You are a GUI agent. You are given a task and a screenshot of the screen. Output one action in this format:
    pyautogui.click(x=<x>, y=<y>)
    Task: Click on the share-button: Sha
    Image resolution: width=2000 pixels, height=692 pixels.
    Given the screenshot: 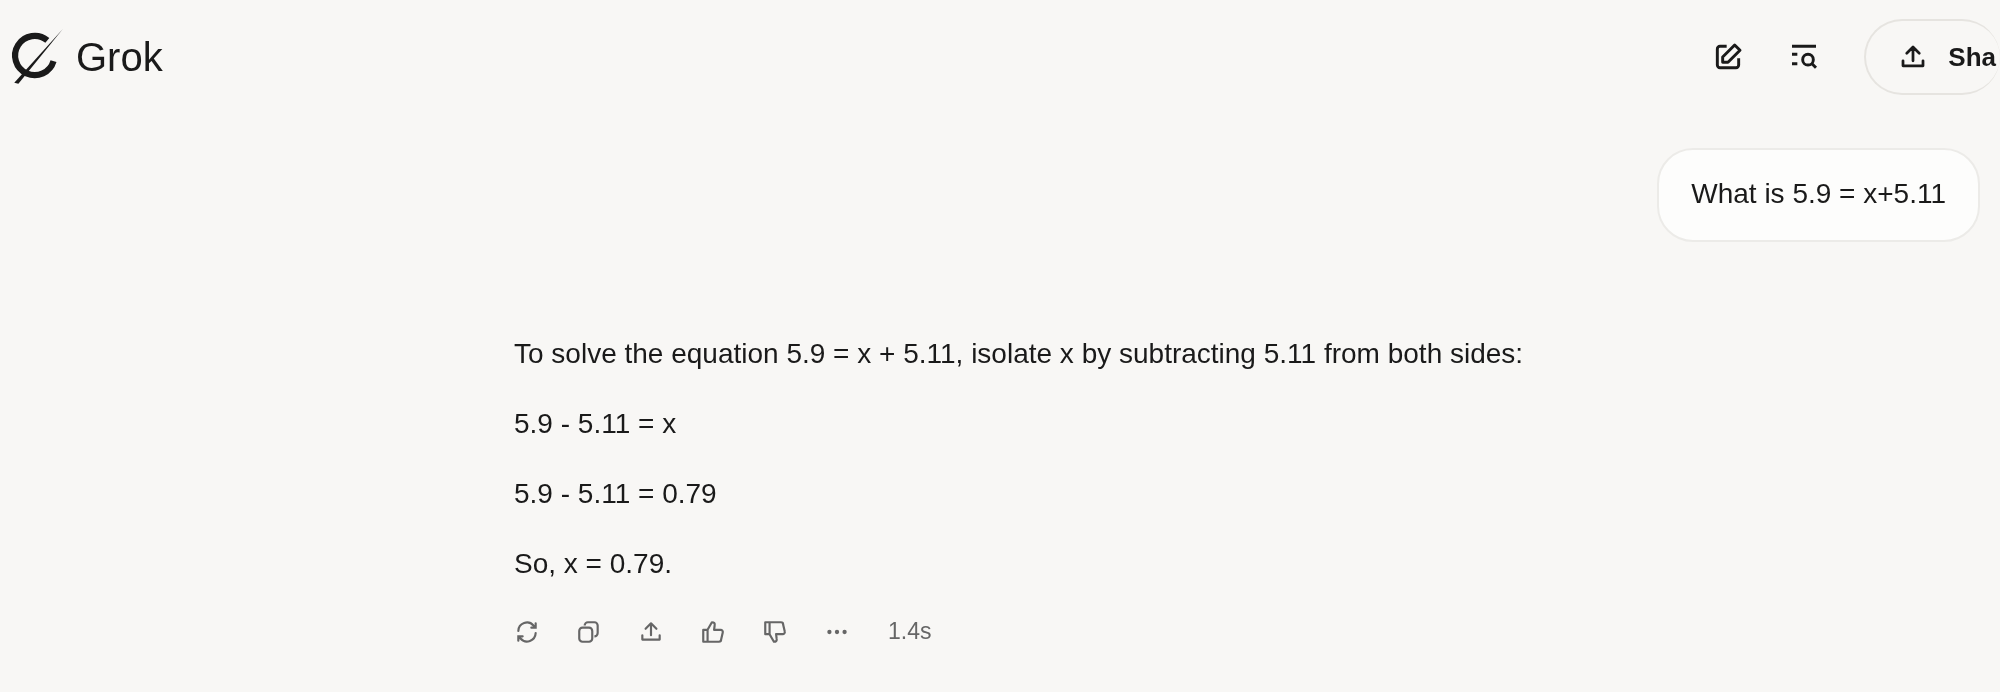 What is the action you would take?
    pyautogui.click(x=1932, y=57)
    